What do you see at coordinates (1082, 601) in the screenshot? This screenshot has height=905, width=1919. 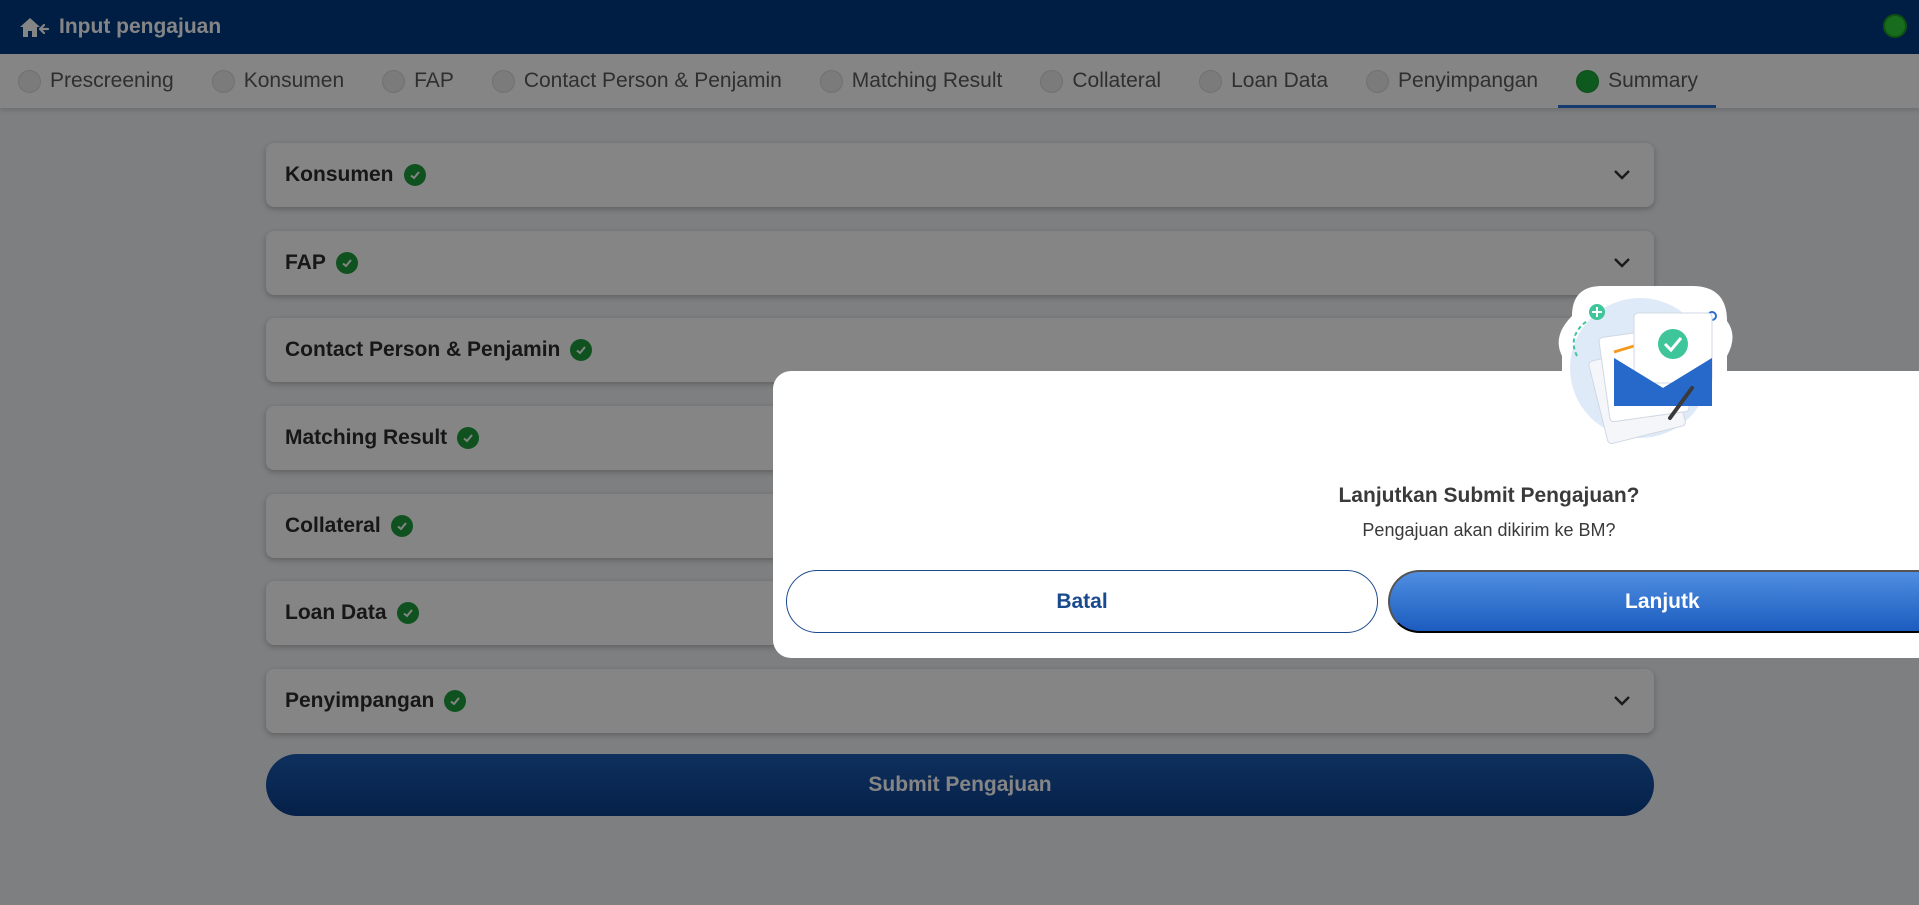 I see `cancel-button: Batal` at bounding box center [1082, 601].